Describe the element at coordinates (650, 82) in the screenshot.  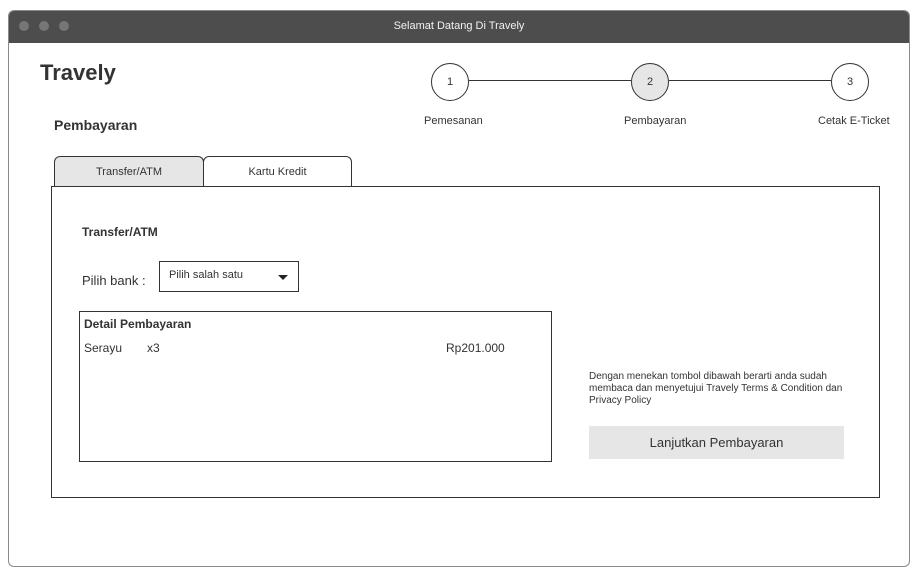
I see `step-2-circle: 2` at that location.